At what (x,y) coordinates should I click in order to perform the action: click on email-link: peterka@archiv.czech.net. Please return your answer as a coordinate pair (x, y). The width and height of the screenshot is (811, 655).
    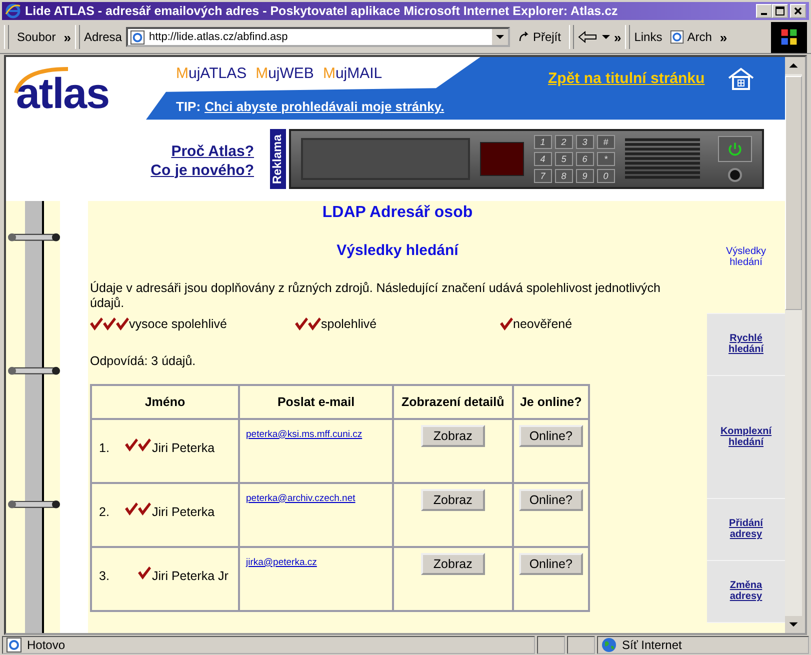
    Looking at the image, I should click on (301, 498).